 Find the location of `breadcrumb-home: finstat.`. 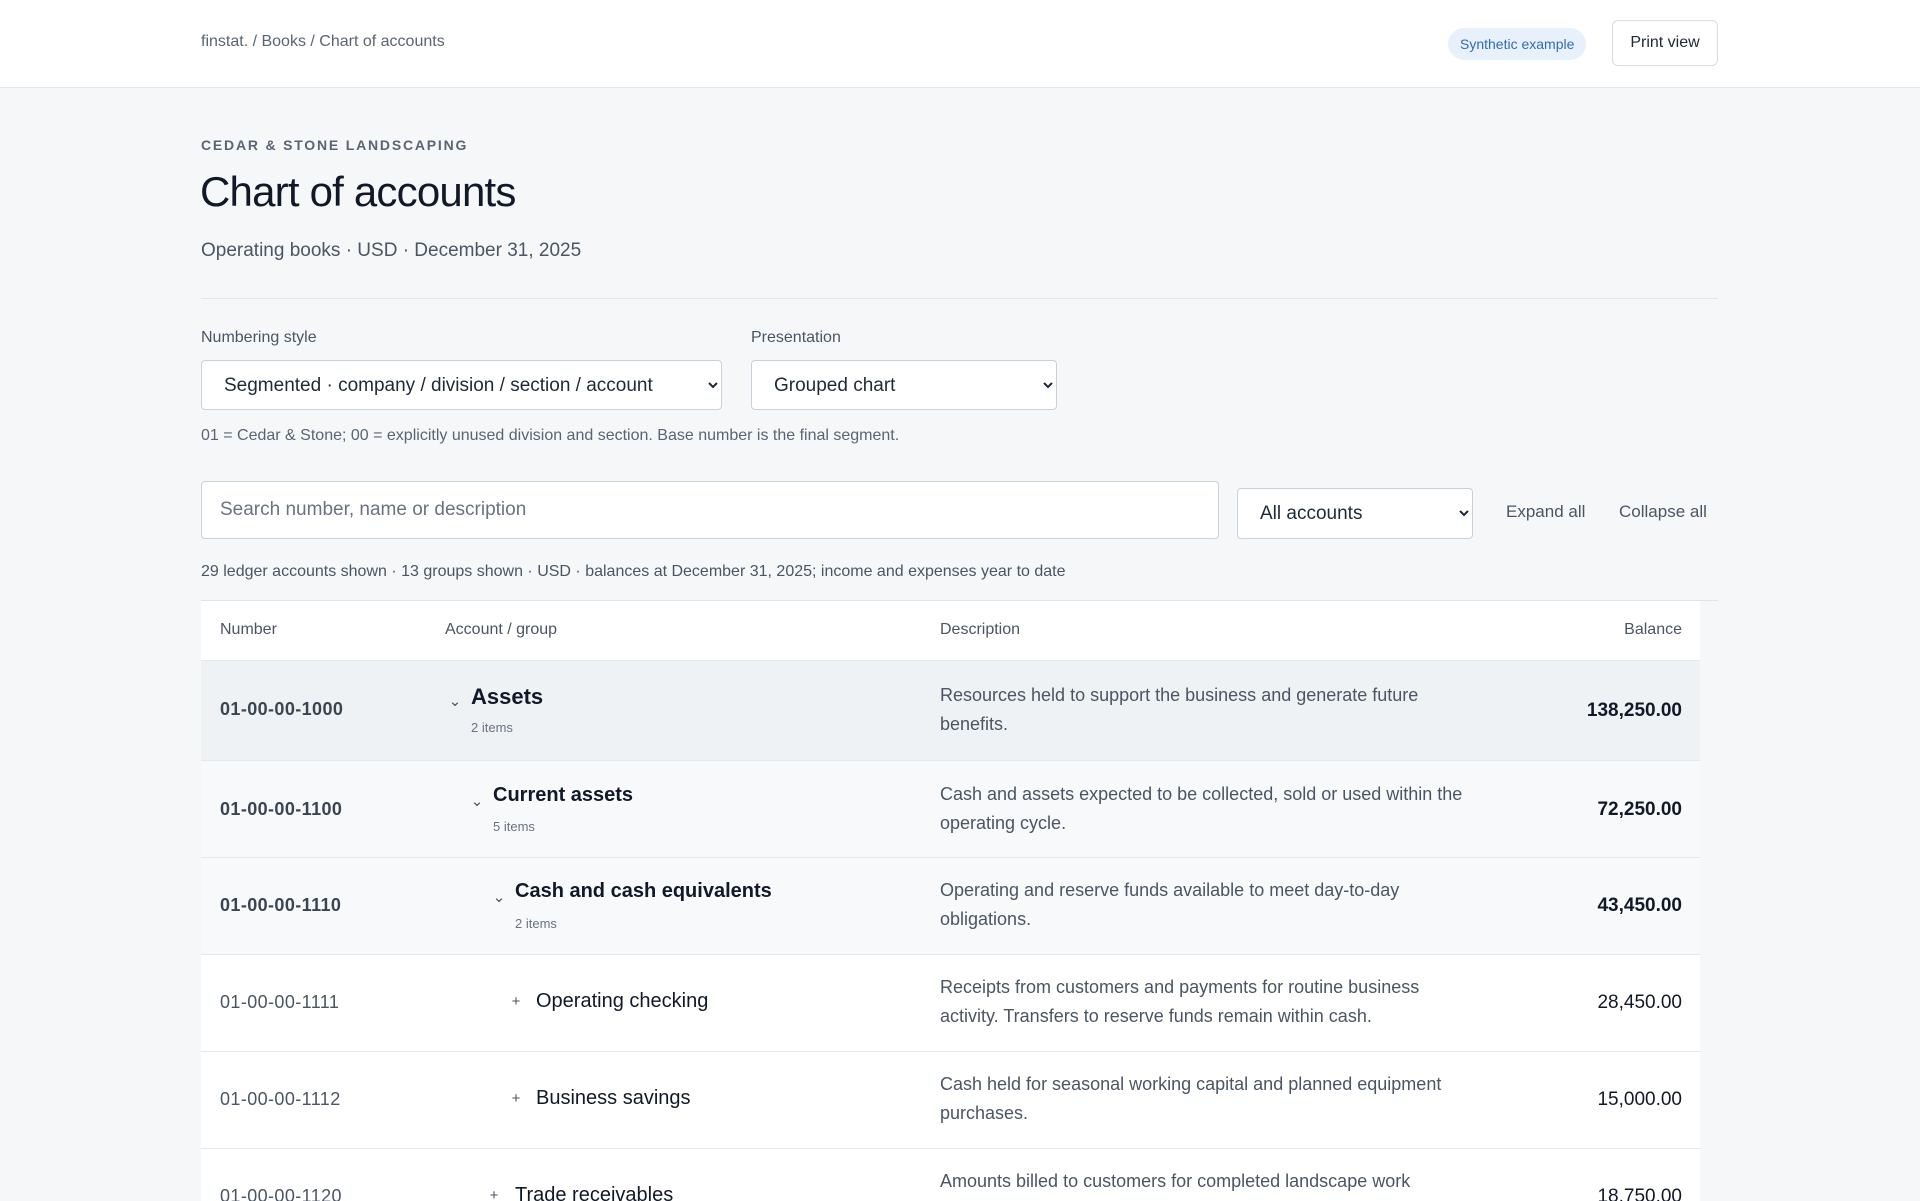

breadcrumb-home: finstat. is located at coordinates (224, 41).